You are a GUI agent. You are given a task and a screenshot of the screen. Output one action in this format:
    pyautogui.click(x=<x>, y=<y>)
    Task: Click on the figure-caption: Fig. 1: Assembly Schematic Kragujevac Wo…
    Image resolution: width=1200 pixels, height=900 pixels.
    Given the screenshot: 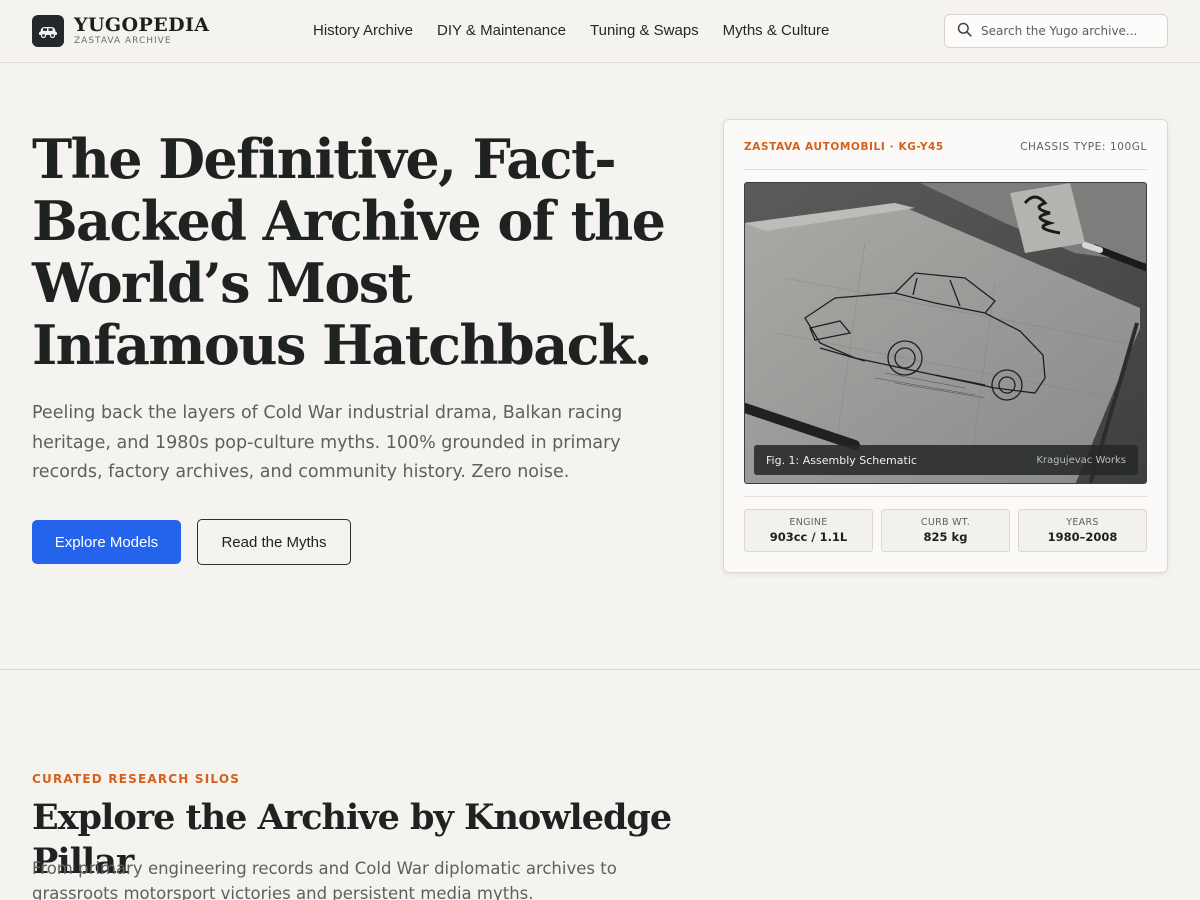 What is the action you would take?
    pyautogui.click(x=946, y=460)
    